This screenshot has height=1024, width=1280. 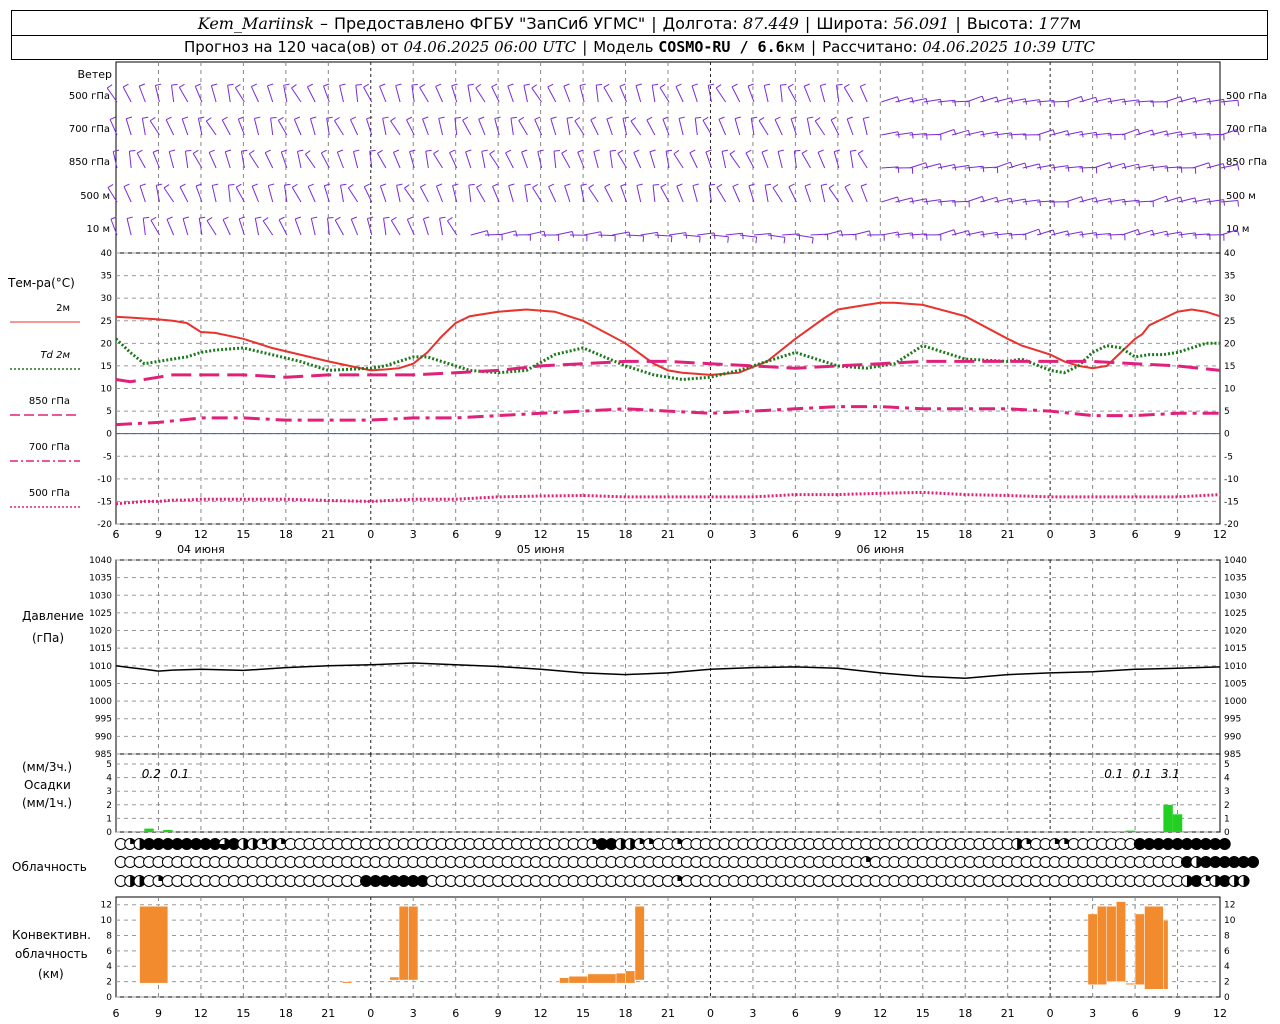 What do you see at coordinates (1230, 921) in the screenshot?
I see `y-tick-label-right: 10` at bounding box center [1230, 921].